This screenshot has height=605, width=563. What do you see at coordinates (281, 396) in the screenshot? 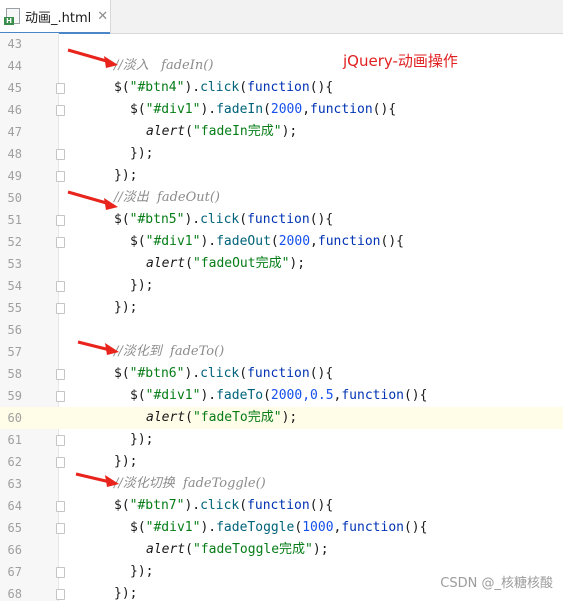
I see `code-line: 59 $("#div1").fadeTo(2000,0.5,function(){` at bounding box center [281, 396].